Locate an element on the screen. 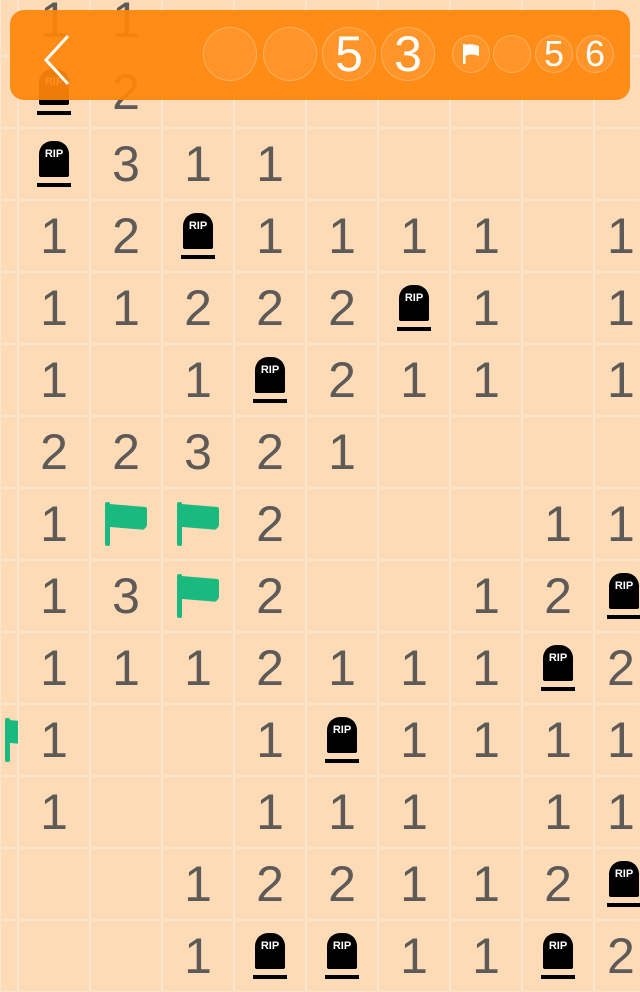  chevron-left-icon is located at coordinates (58, 60).